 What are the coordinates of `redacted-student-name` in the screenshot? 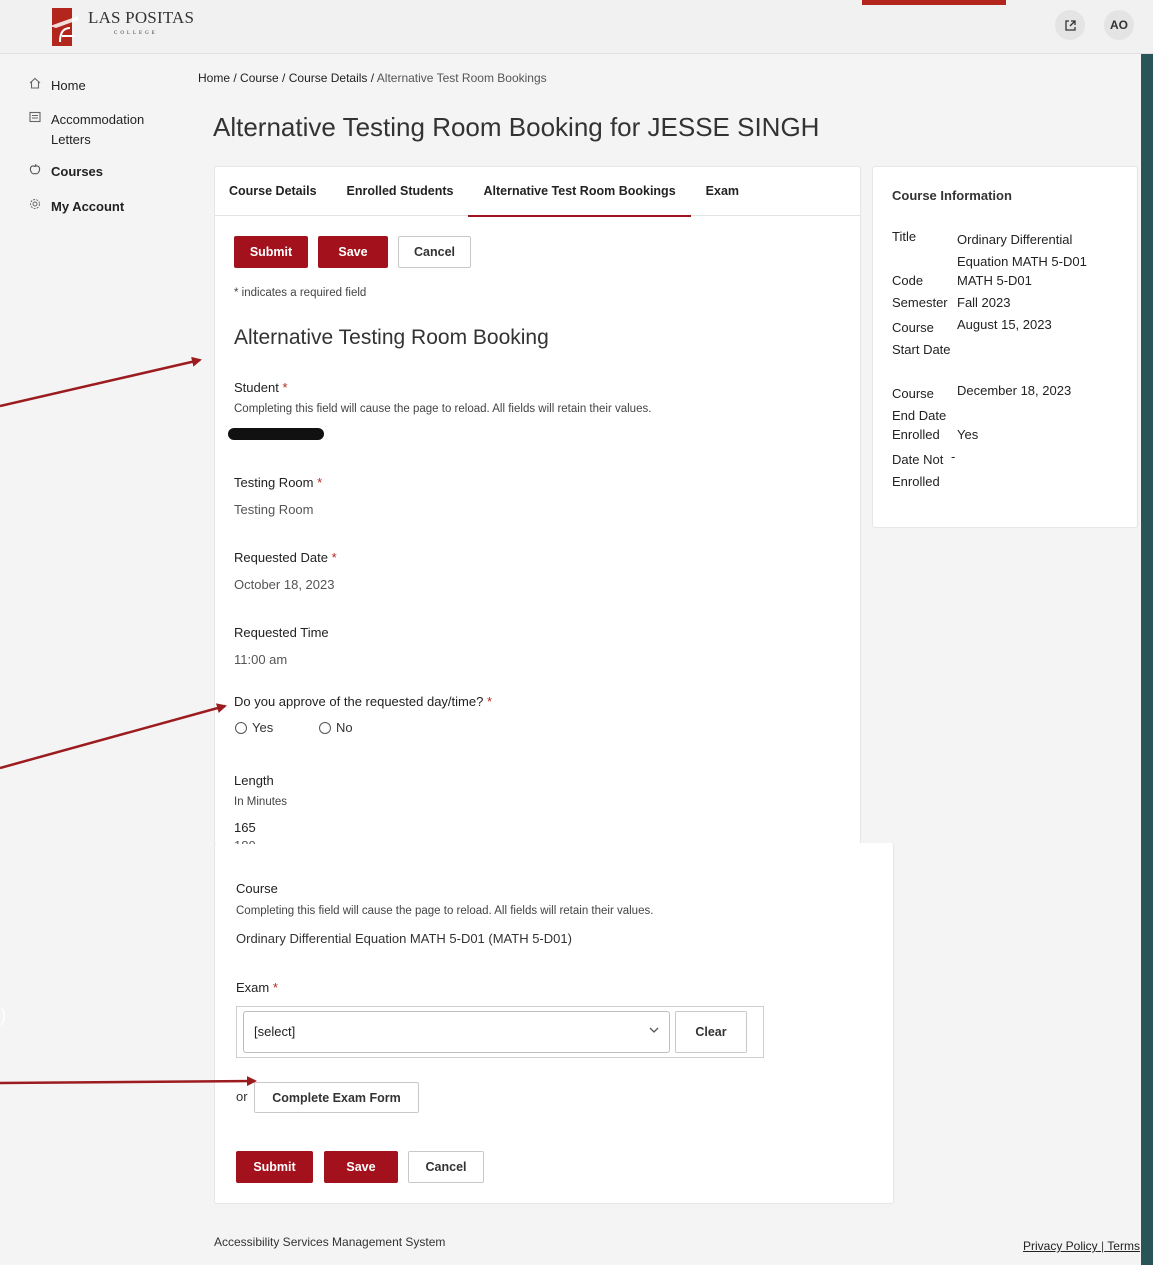 It's located at (276, 434).